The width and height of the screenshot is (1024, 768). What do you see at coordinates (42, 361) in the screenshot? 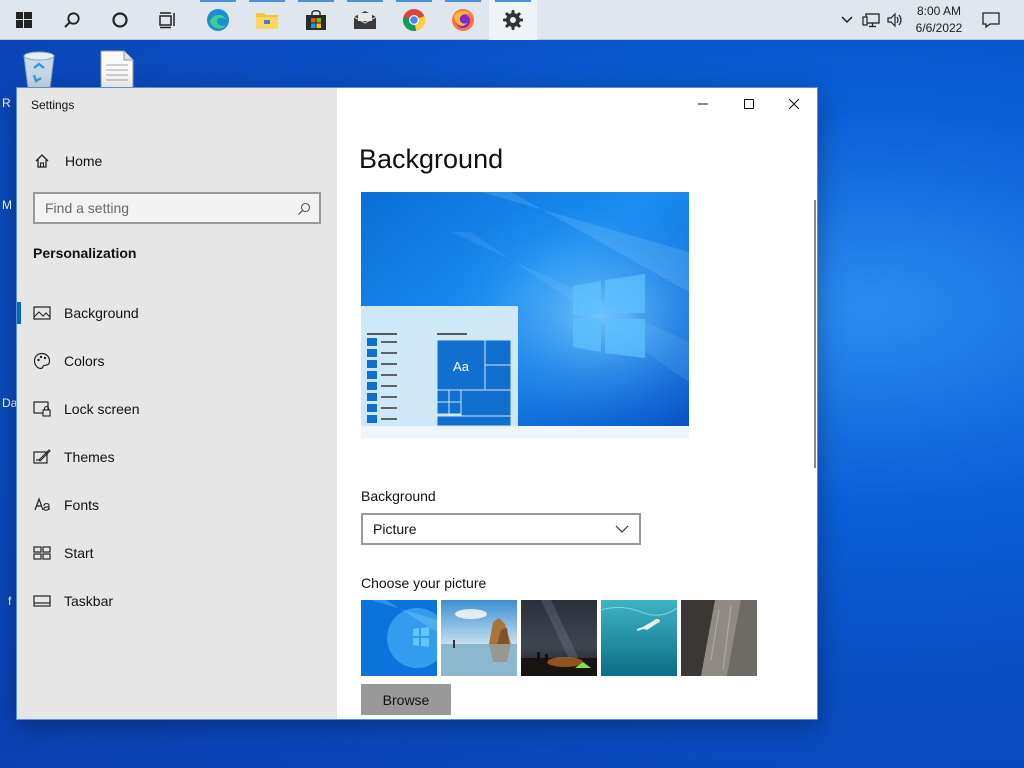
I see `palette-icon` at bounding box center [42, 361].